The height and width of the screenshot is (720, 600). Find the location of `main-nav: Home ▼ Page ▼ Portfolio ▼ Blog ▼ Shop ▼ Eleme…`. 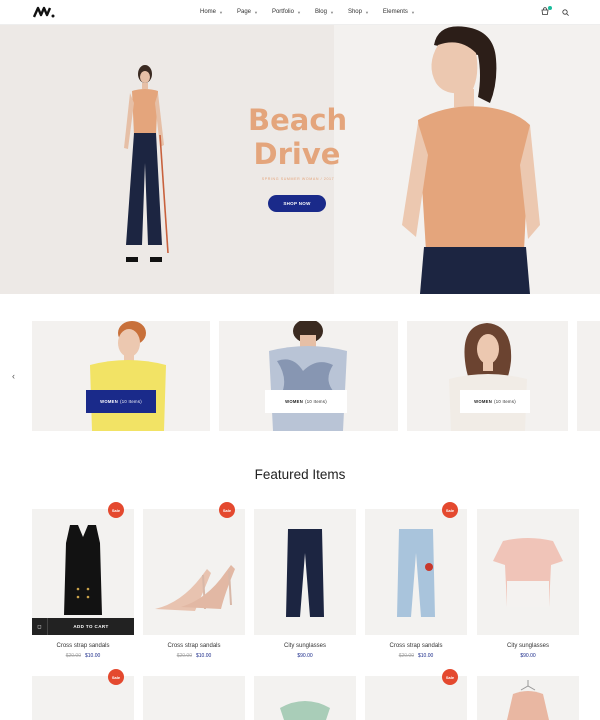

main-nav: Home ▼ Page ▼ Portfolio ▼ Blog ▼ Shop ▼ Eleme… is located at coordinates (314, 12).